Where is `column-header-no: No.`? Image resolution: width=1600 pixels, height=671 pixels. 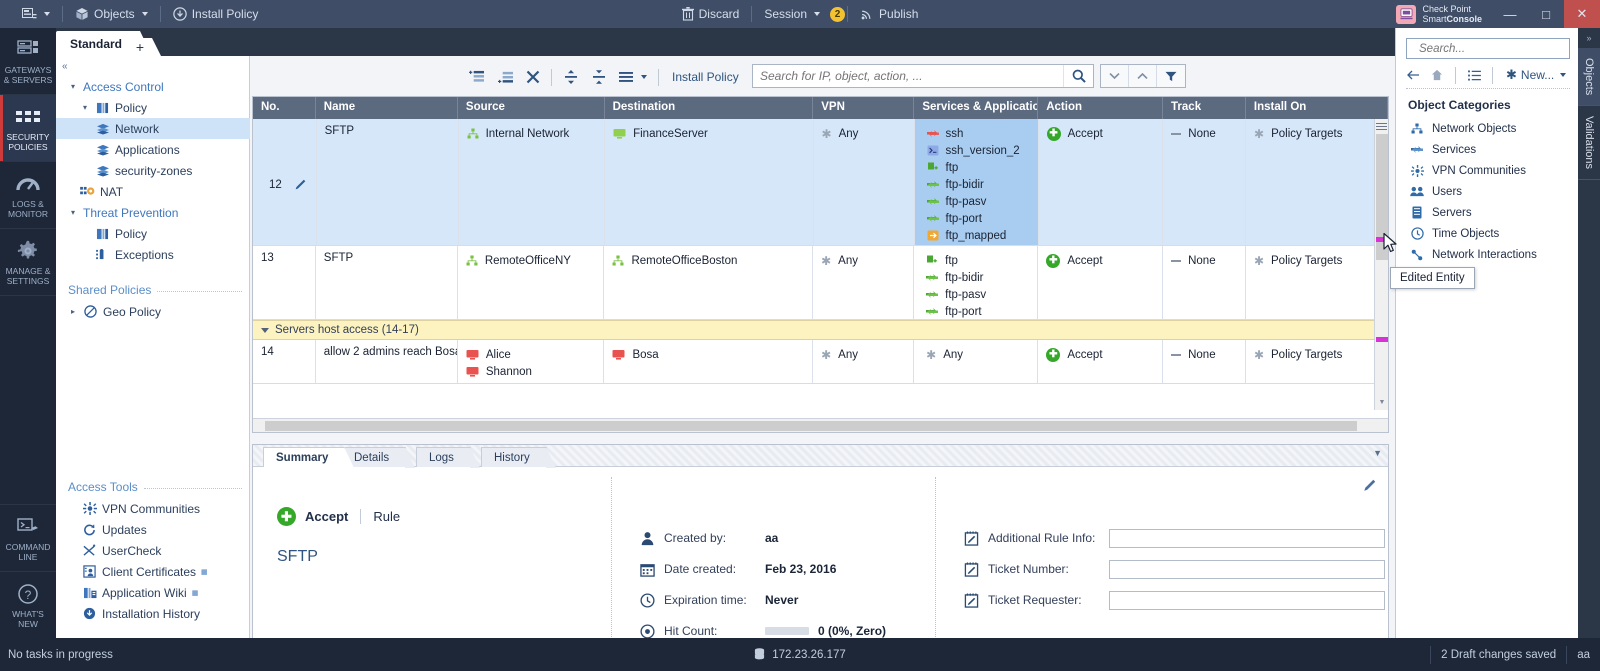 column-header-no: No. is located at coordinates (284, 108).